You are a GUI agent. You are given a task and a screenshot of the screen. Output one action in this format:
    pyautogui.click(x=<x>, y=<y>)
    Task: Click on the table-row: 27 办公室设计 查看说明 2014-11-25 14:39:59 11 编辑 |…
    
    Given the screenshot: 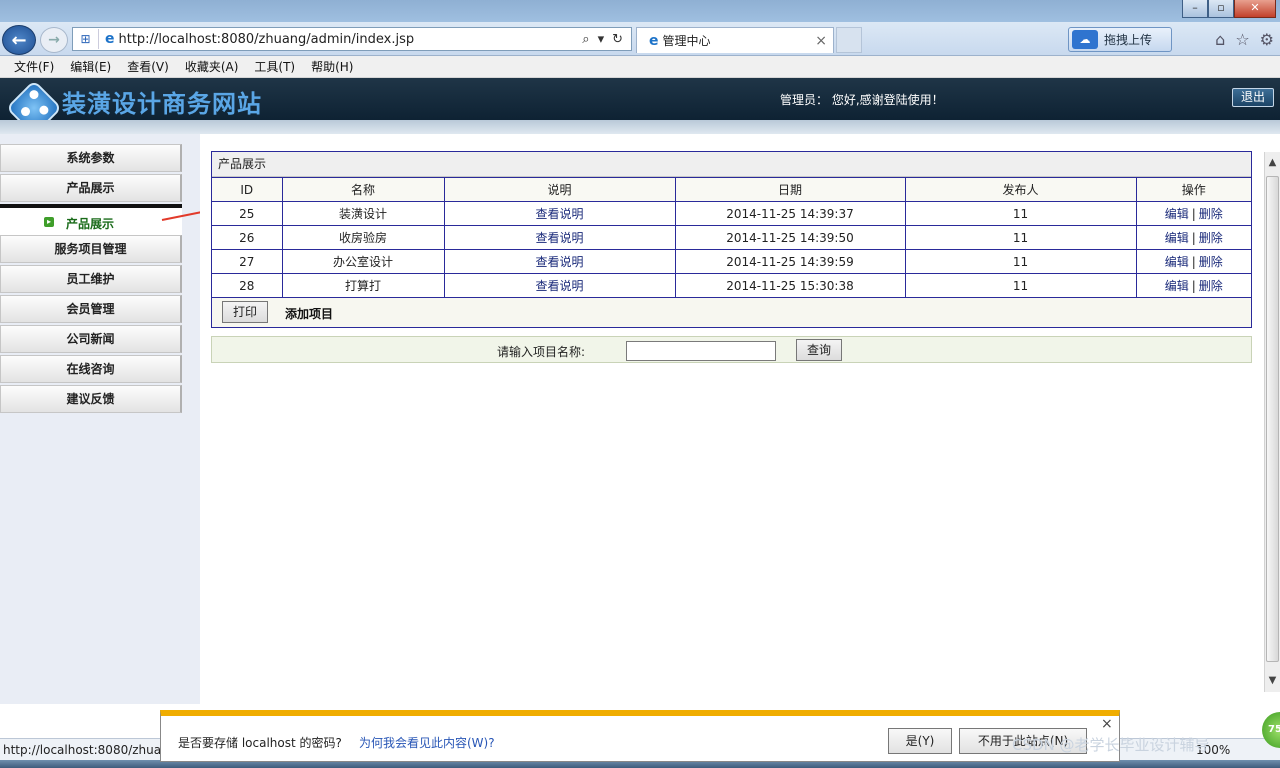 What is the action you would take?
    pyautogui.click(x=731, y=261)
    